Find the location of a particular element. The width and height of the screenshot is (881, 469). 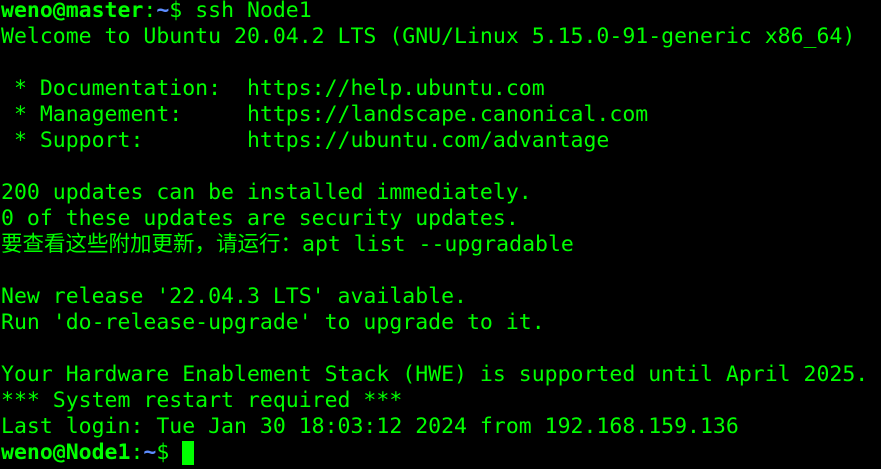

documentation-line: * Documentation: https://help.ubuntu.com is located at coordinates (273, 88).